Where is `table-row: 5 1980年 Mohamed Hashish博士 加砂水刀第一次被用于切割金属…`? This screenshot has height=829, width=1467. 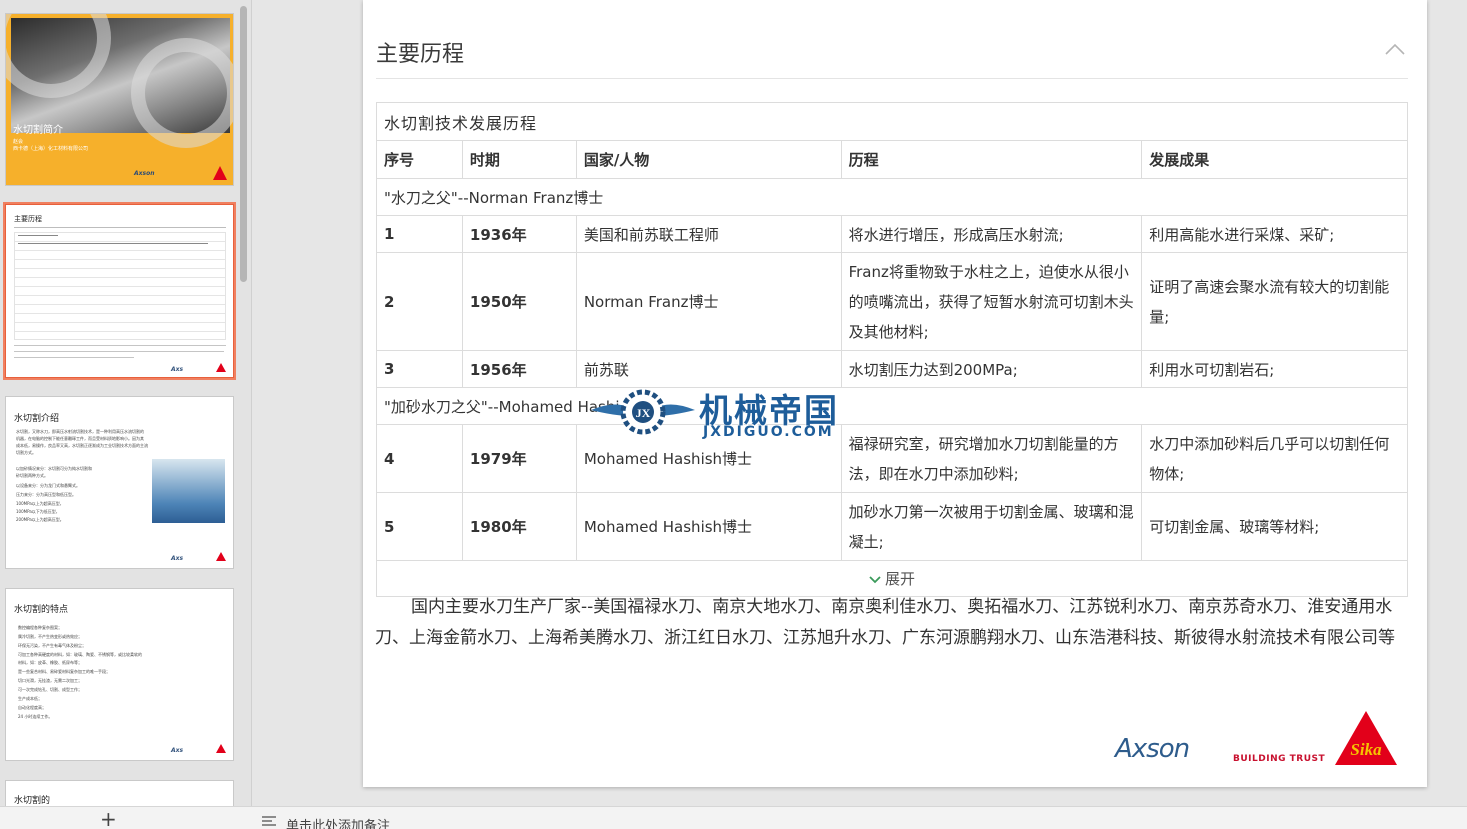 table-row: 5 1980年 Mohamed Hashish博士 加砂水刀第一次被用于切割金属… is located at coordinates (892, 526).